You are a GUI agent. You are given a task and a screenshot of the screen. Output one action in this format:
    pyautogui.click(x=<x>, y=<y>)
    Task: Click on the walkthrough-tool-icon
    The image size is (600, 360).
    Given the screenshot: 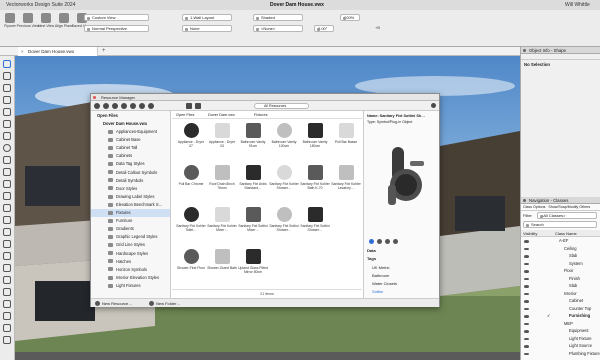 What is the action you would take?
    pyautogui.click(x=7, y=232)
    